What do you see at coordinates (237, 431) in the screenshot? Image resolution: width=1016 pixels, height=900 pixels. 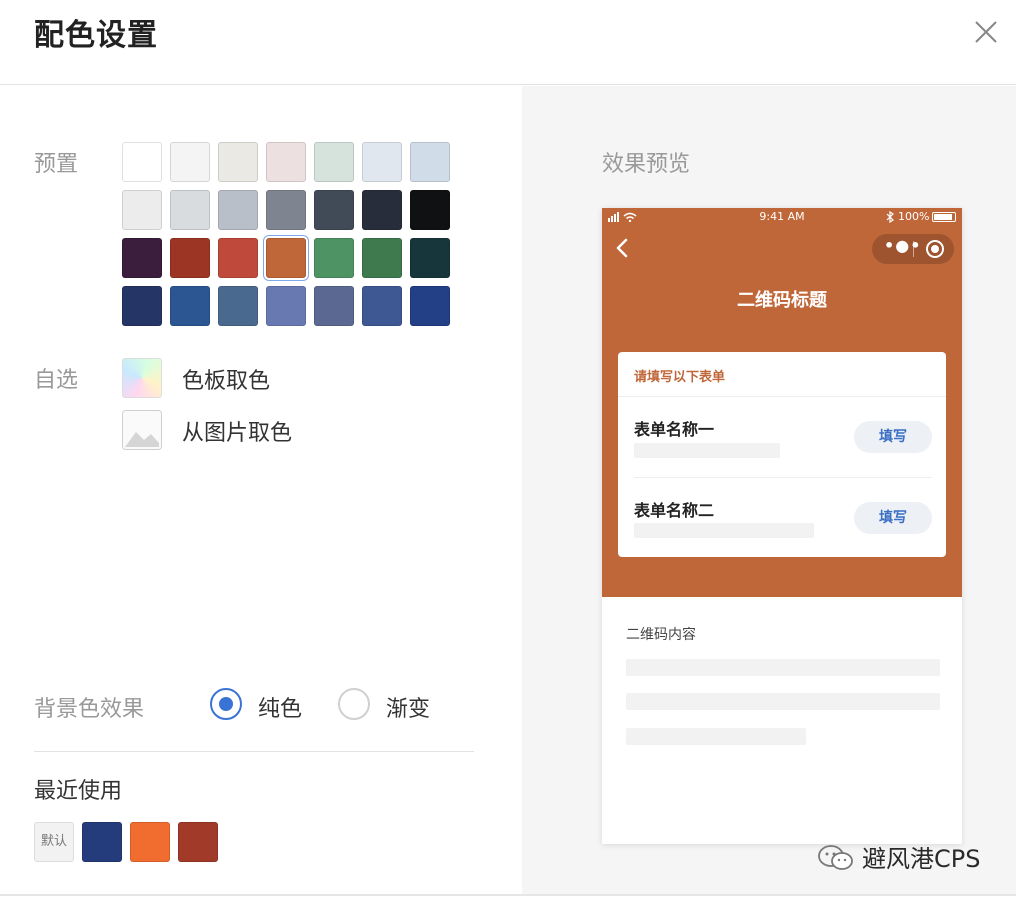 I see `image-pick-button: 从图片取色` at bounding box center [237, 431].